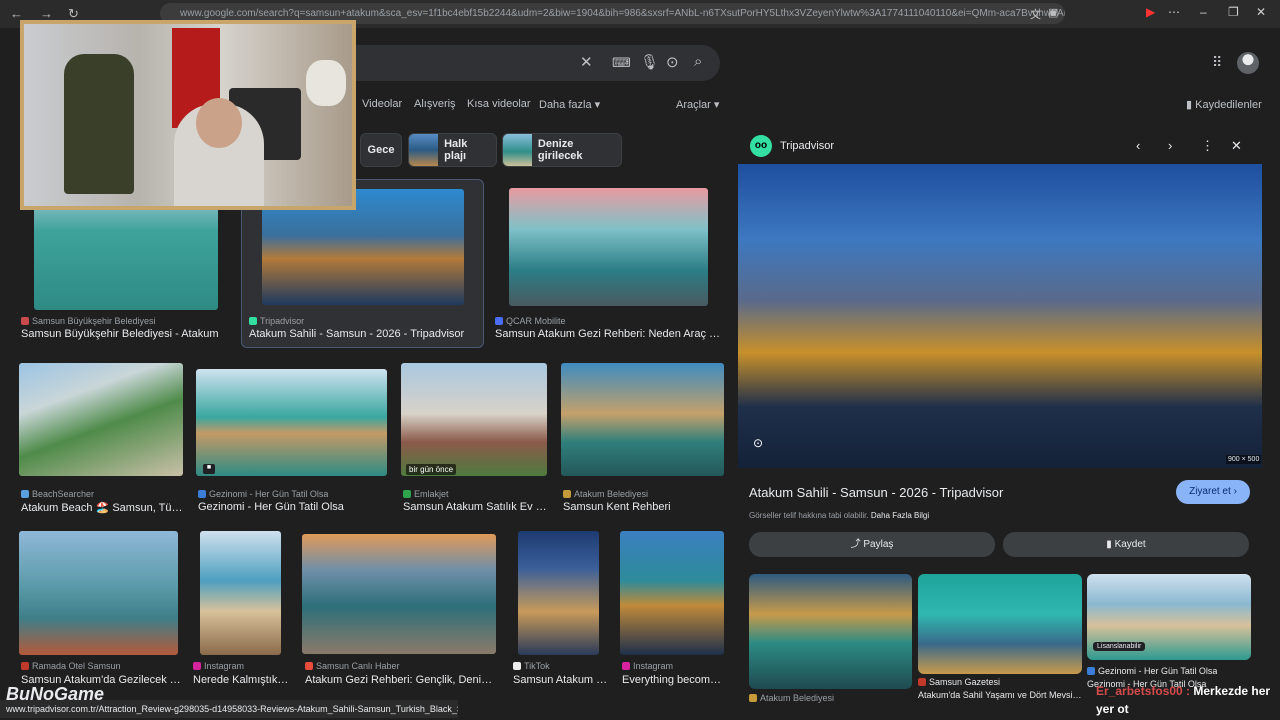 The image size is (1280, 720). I want to click on share-icon: ⤴, so click(855, 544).